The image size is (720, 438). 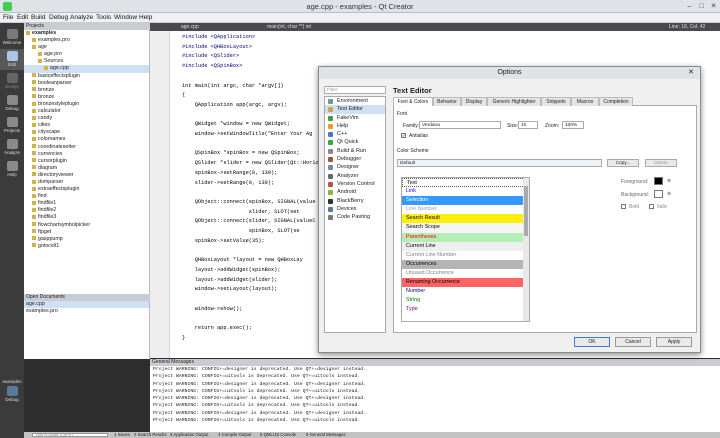 I want to click on pane-button-issues: 1 Issues, so click(x=122, y=435).